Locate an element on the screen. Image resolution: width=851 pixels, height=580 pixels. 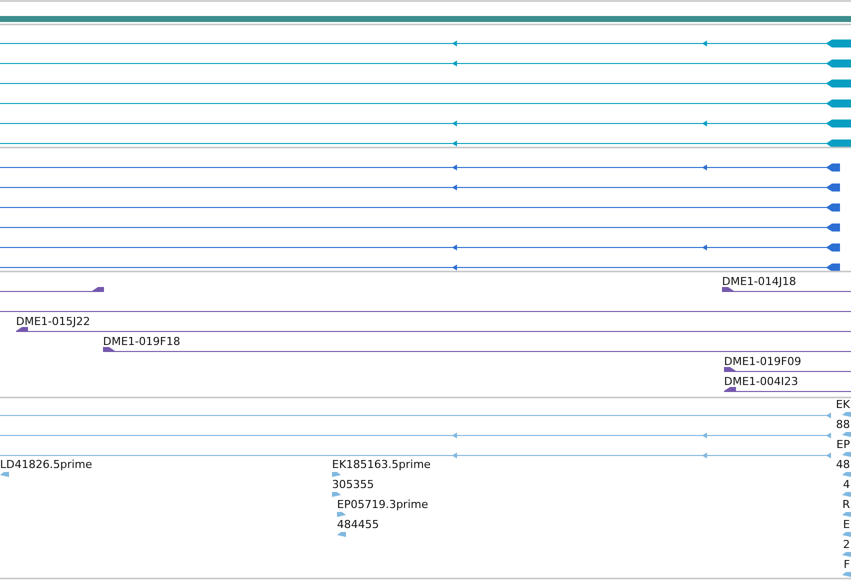
est-label: 48 is located at coordinates (843, 464).